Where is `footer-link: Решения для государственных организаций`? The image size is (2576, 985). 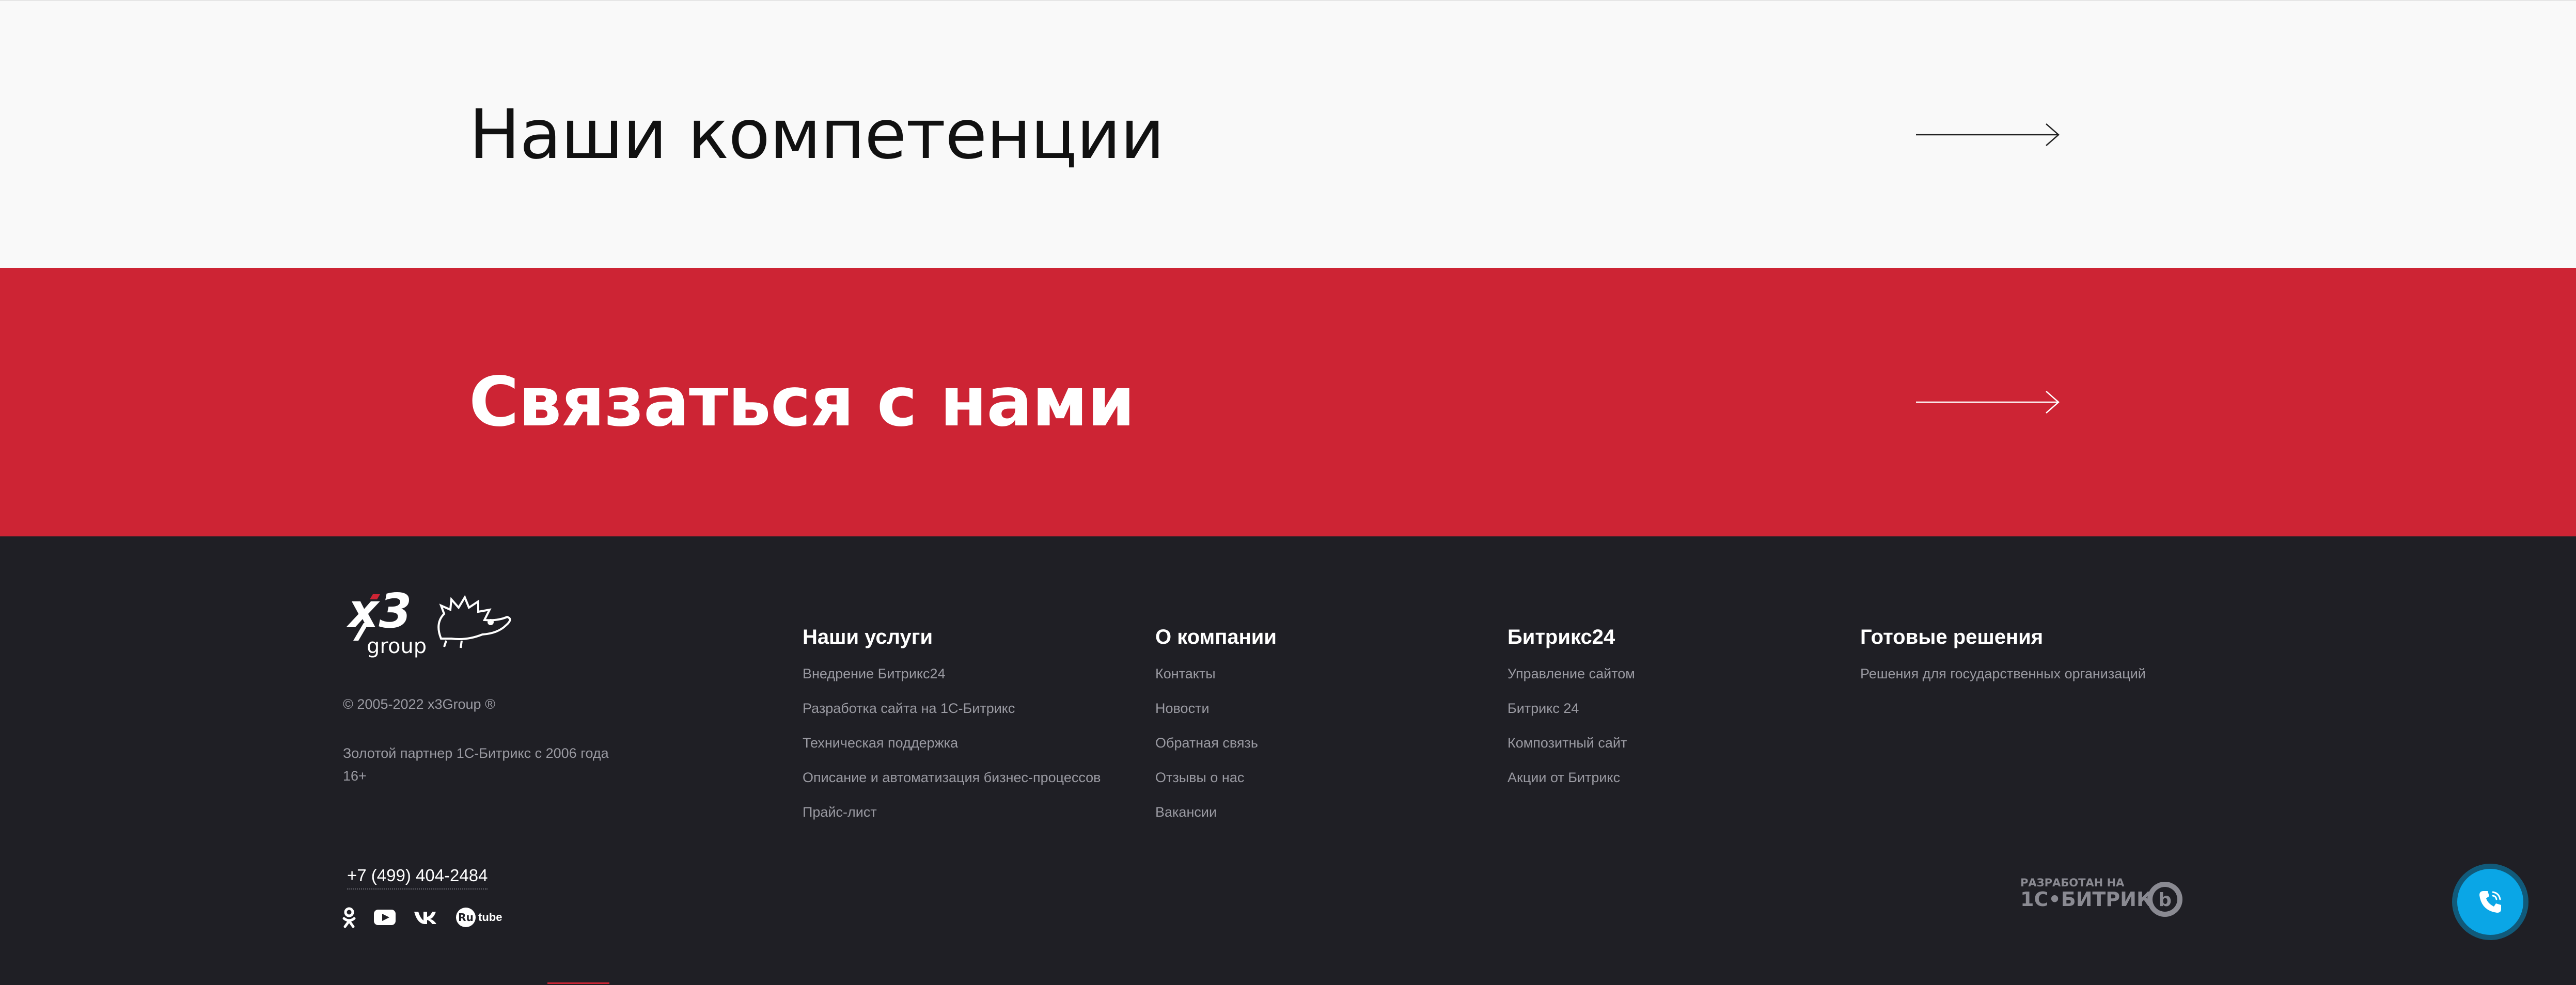
footer-link: Решения для государственных организаций is located at coordinates (2003, 674).